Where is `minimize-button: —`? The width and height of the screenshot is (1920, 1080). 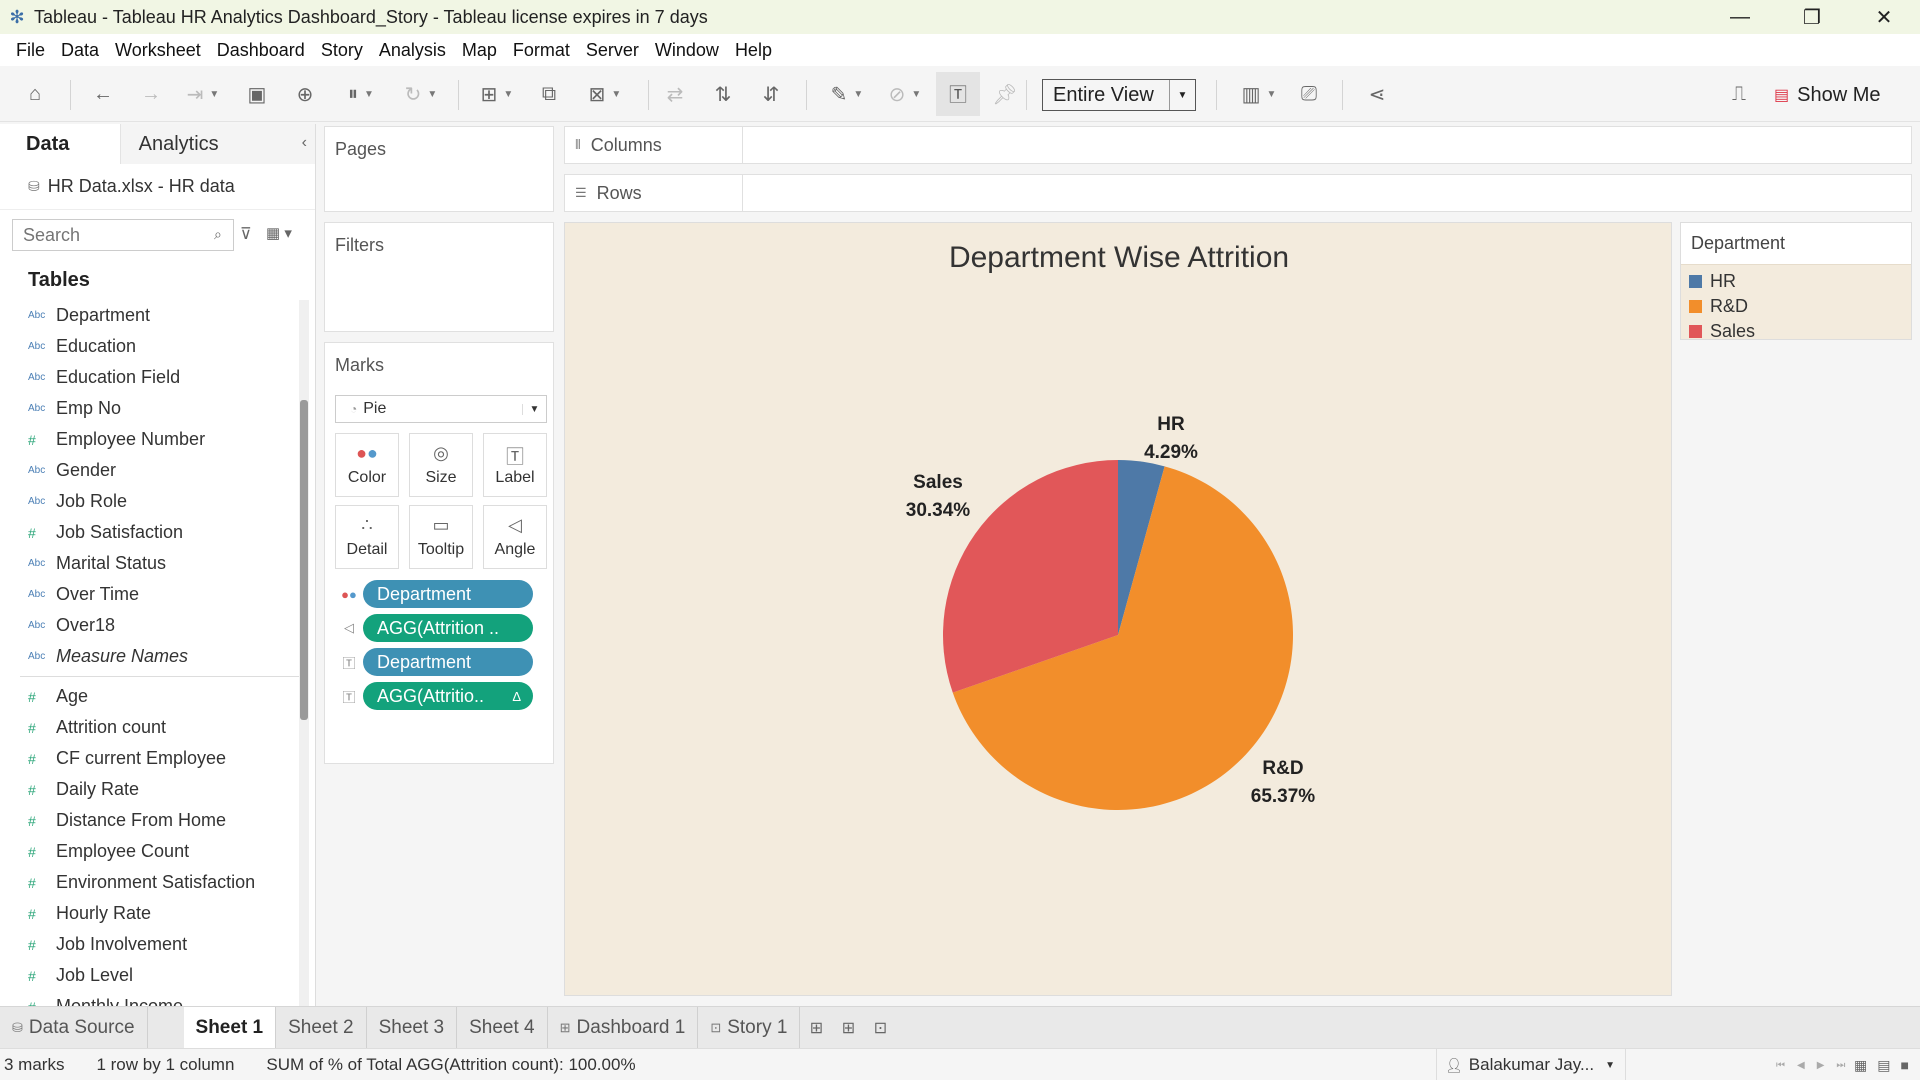
minimize-button: — is located at coordinates (1740, 17).